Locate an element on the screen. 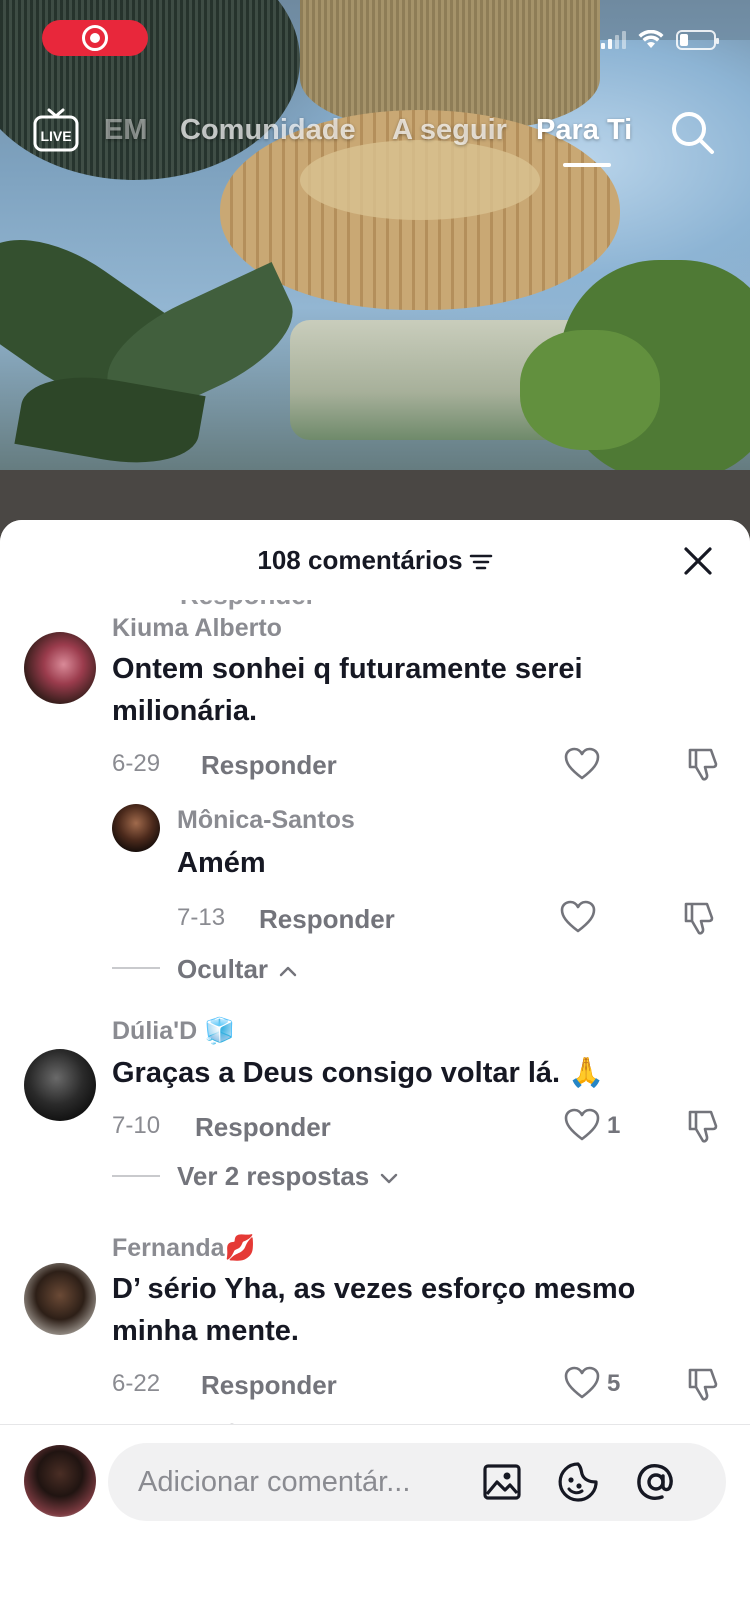  tab-para-ti: Para Ti is located at coordinates (584, 130).